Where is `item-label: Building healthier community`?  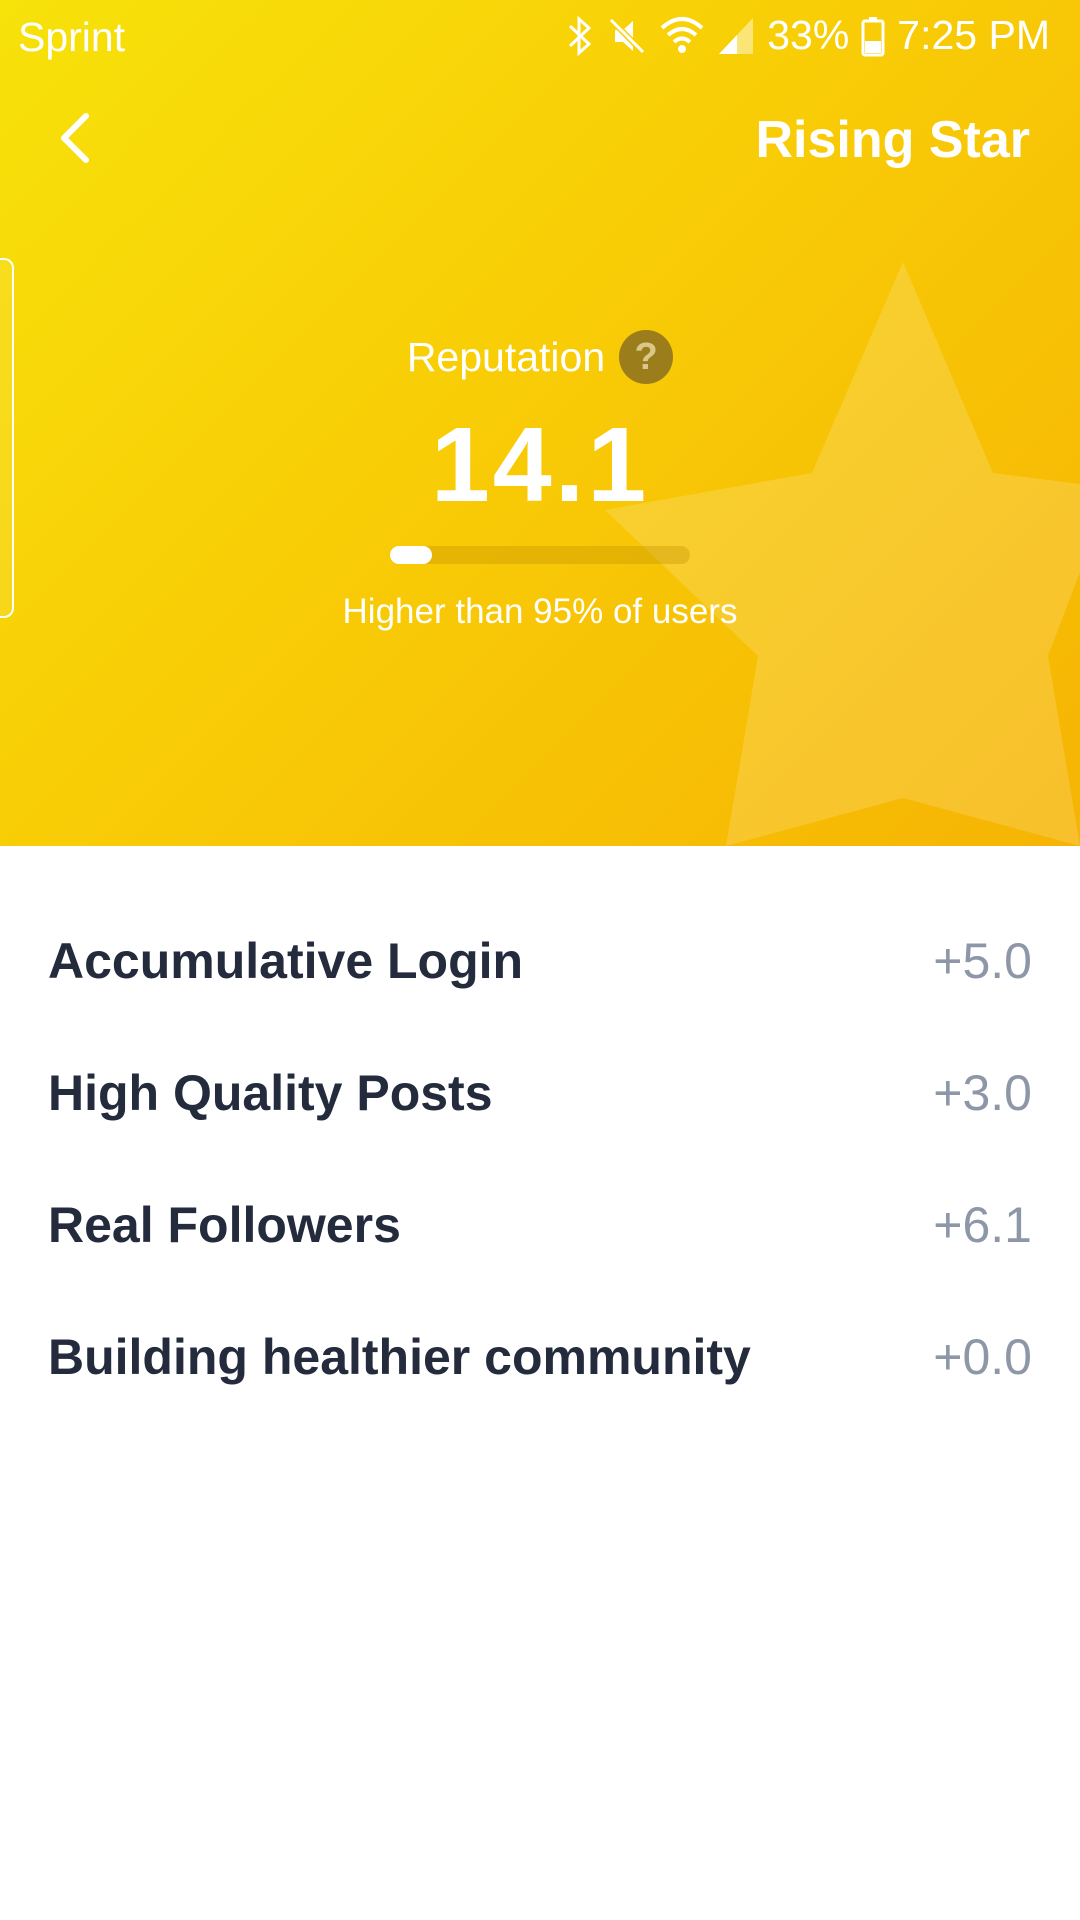 item-label: Building healthier community is located at coordinates (399, 1357).